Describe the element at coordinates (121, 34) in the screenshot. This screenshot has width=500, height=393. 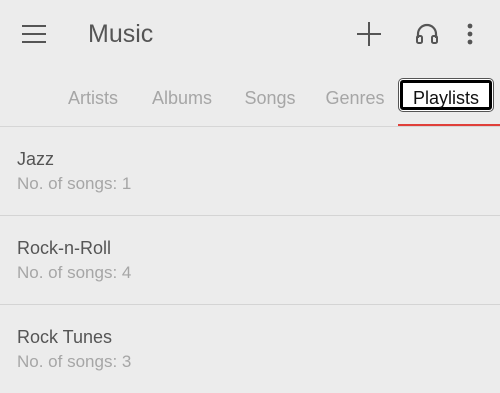
I see `page-title: Music` at that location.